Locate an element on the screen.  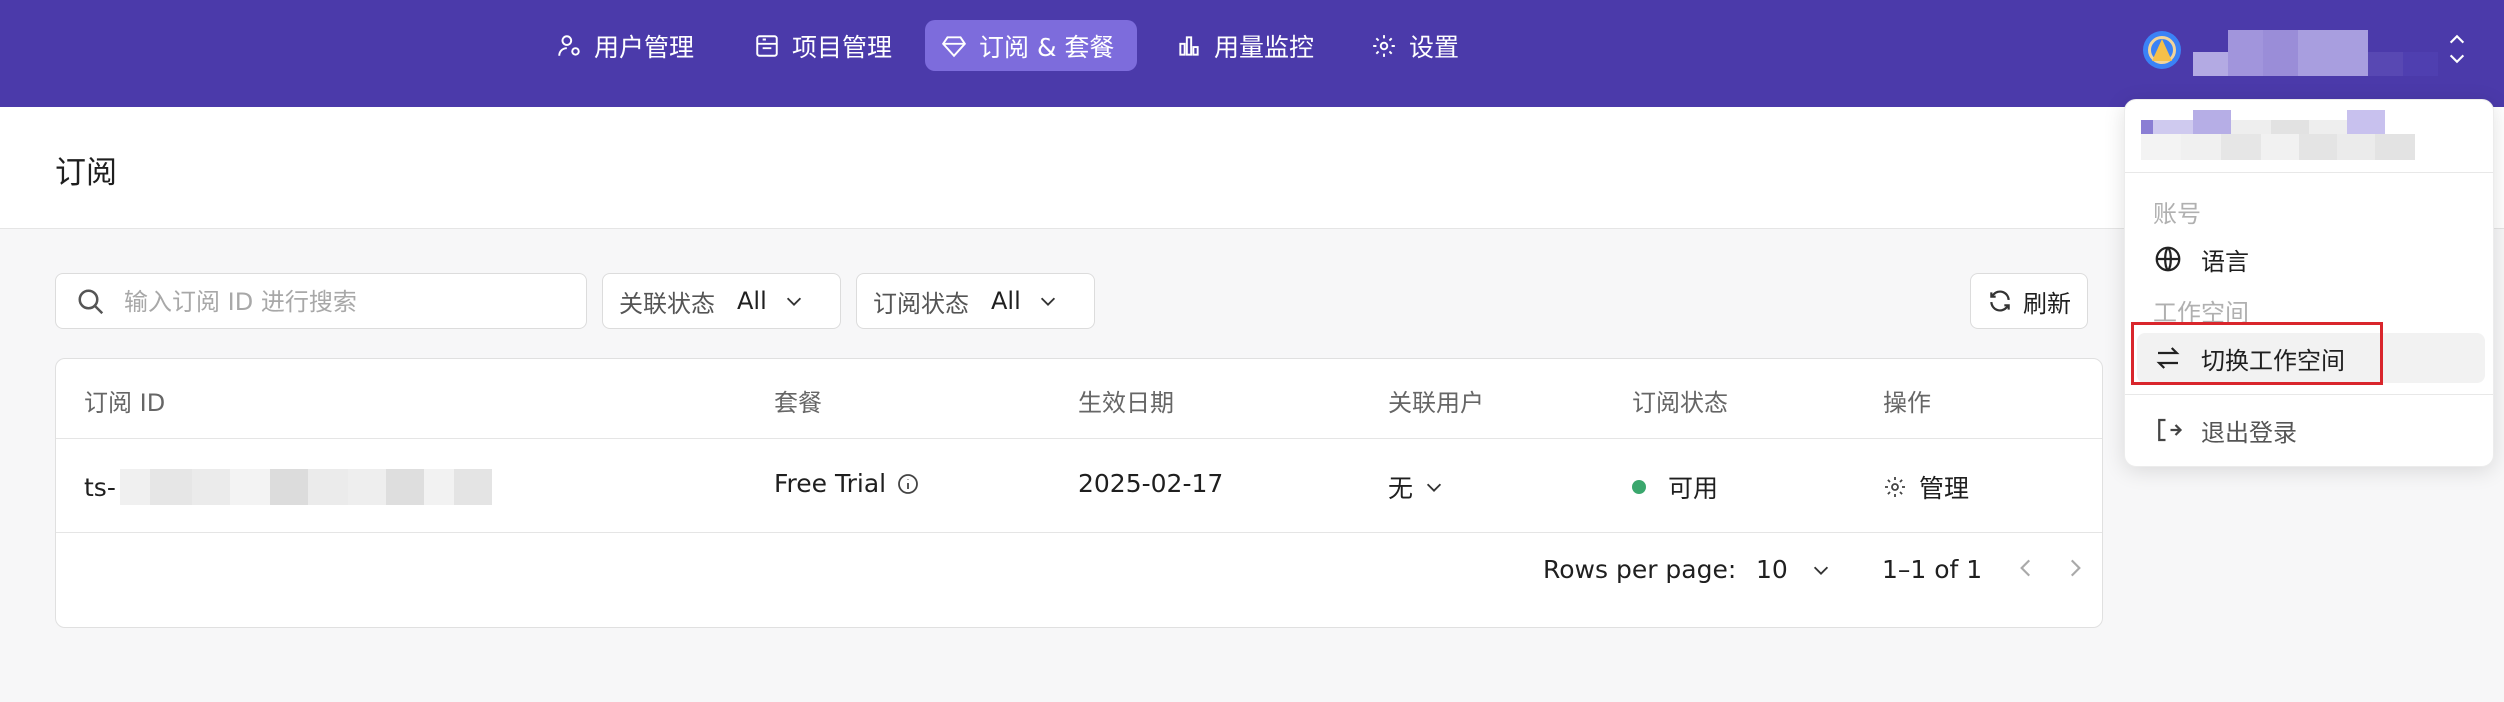
column-header: 生效日期 is located at coordinates (1126, 400).